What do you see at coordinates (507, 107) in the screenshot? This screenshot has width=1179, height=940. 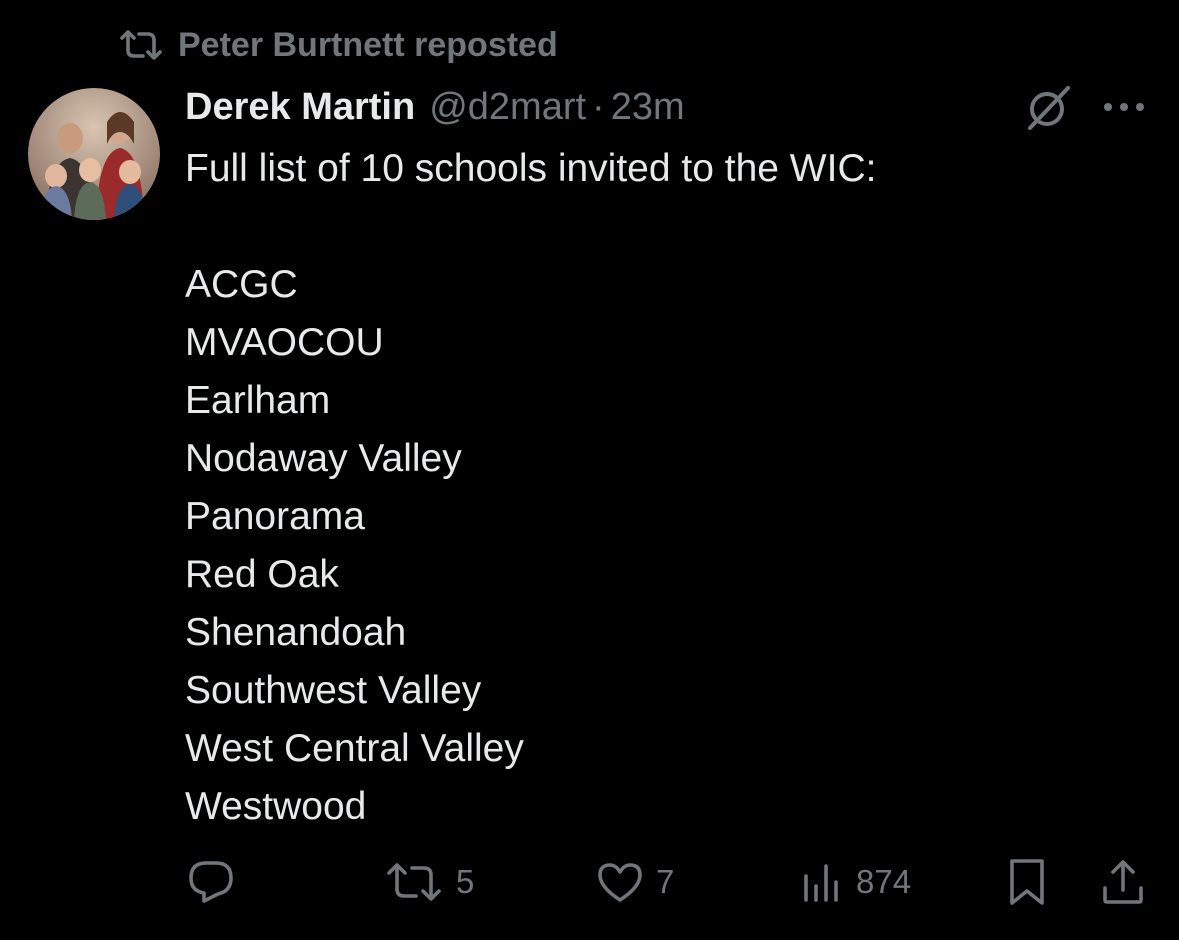 I see `author-handle: @d2mart` at bounding box center [507, 107].